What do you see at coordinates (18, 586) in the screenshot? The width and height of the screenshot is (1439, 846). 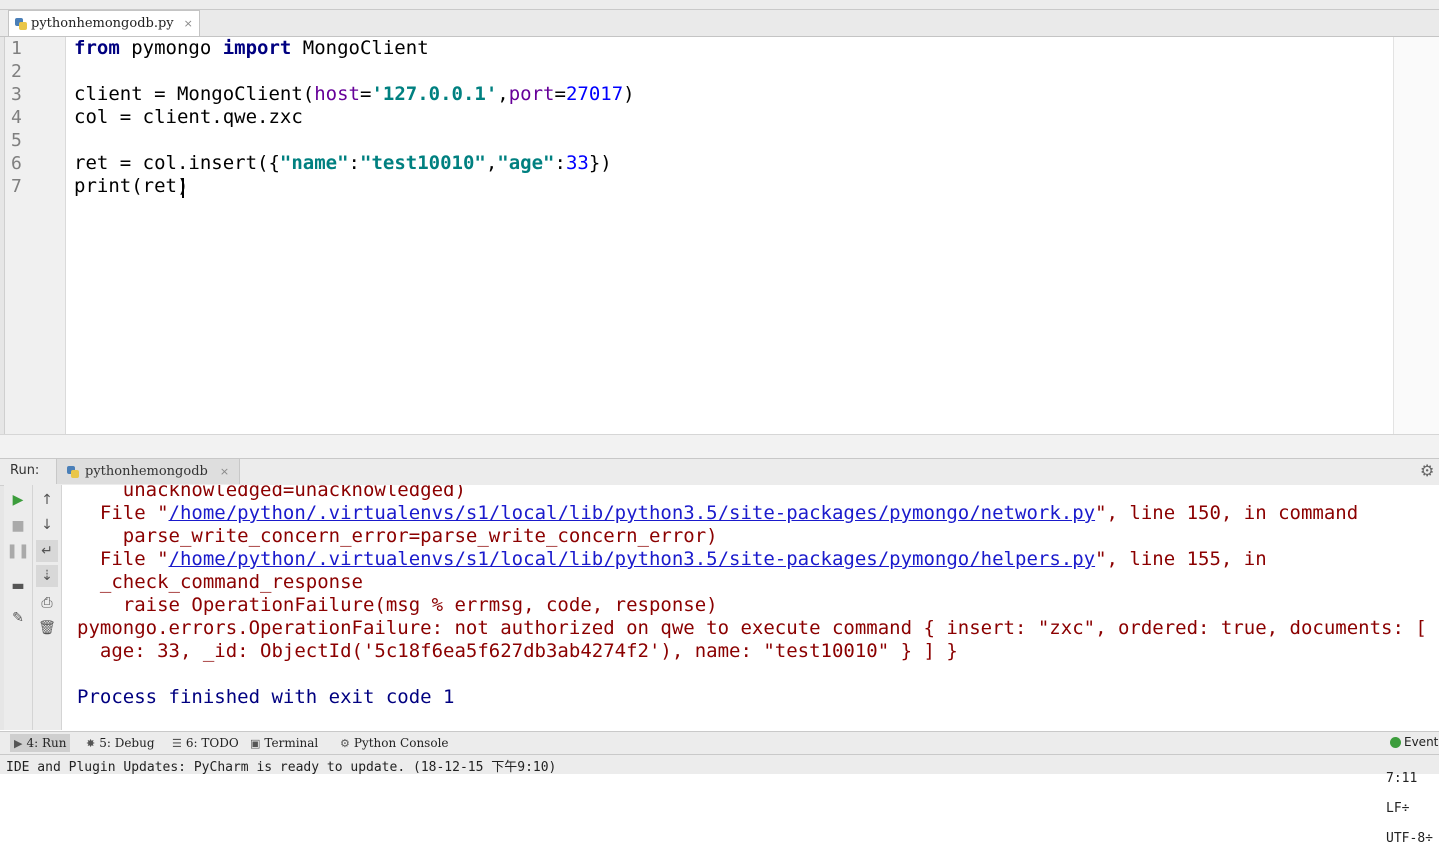 I see `restore-layout-icon: ▬` at bounding box center [18, 586].